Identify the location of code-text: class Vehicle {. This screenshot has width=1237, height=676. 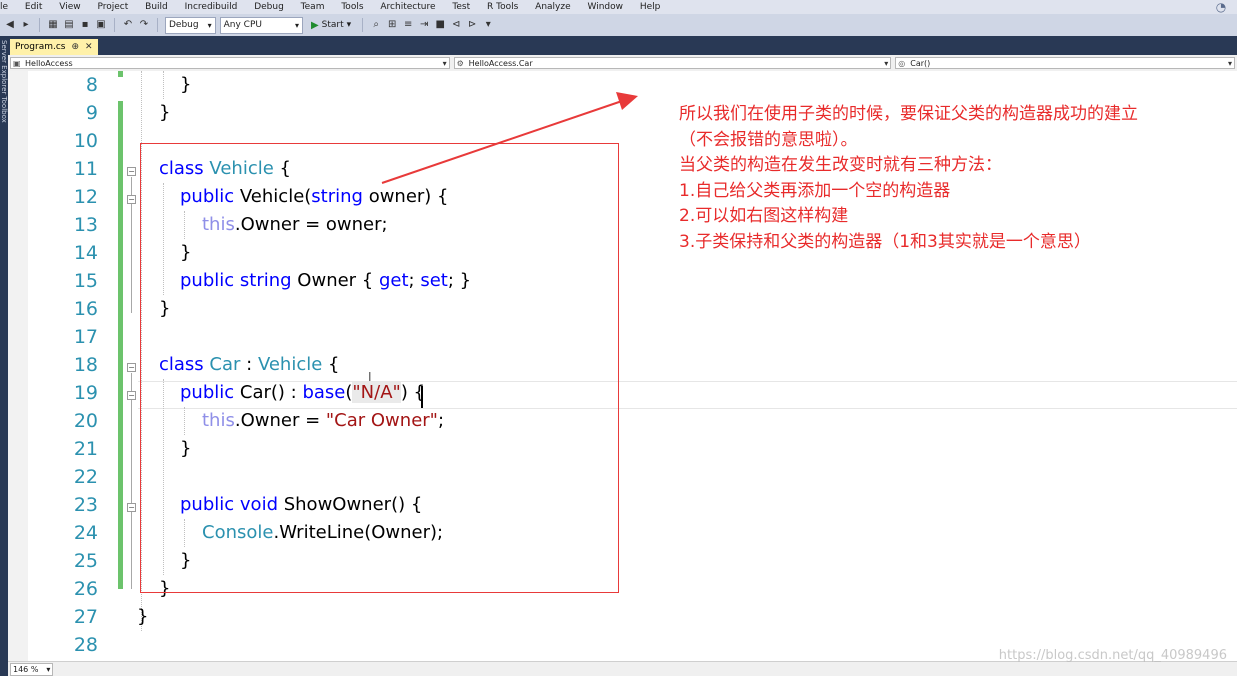
(225, 169).